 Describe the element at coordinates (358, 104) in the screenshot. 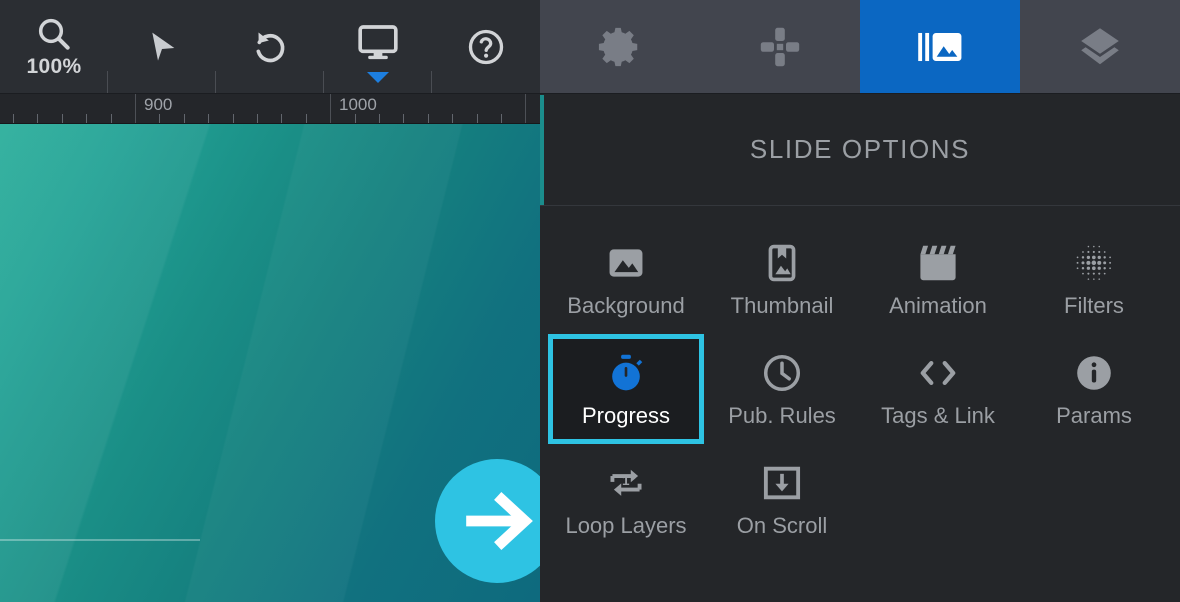

I see `ruler-label: 1000` at that location.